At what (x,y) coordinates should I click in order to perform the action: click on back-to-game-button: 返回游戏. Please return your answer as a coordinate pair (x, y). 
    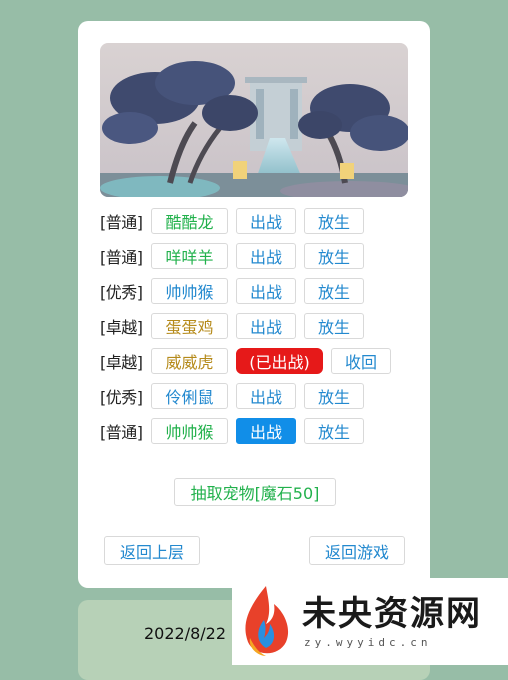
    Looking at the image, I should click on (357, 550).